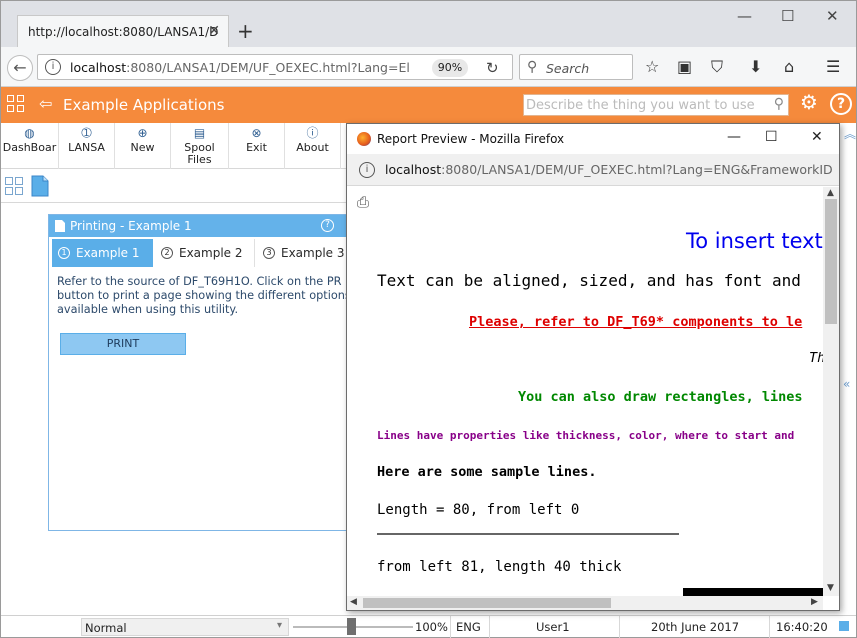  I want to click on tab-label: Example 2, so click(211, 253).